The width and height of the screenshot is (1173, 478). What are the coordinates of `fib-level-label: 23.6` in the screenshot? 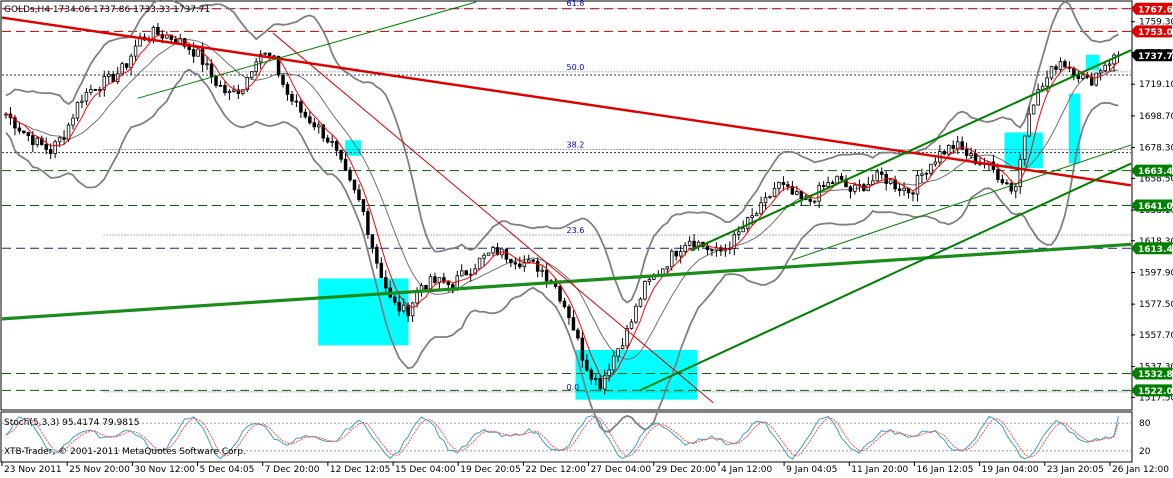 It's located at (576, 230).